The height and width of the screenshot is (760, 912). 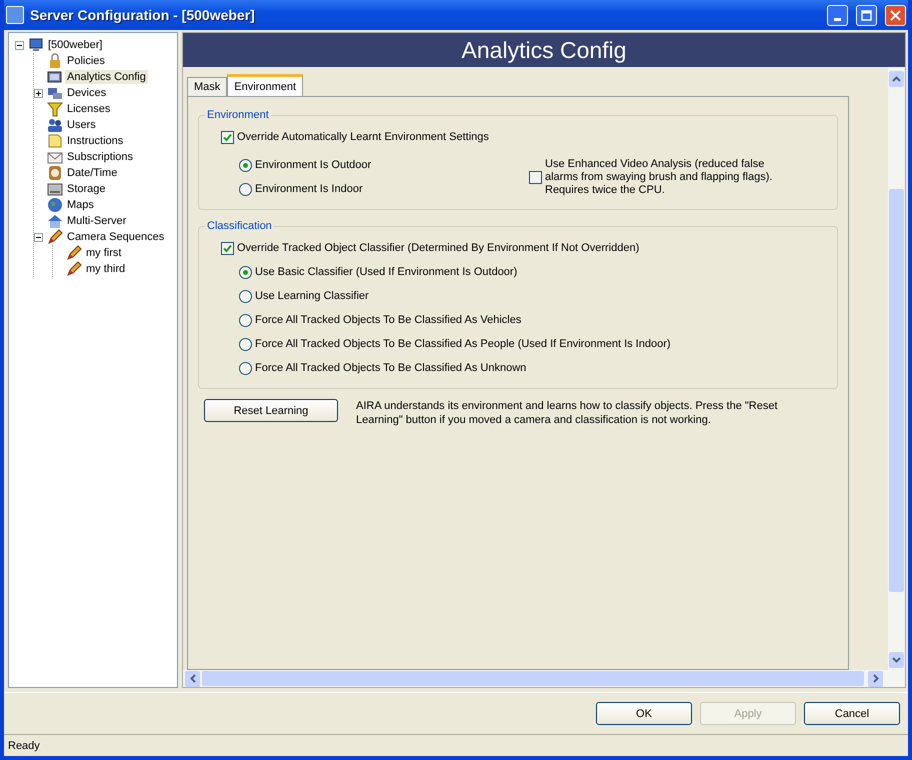 What do you see at coordinates (80, 205) in the screenshot?
I see `tree-item: Maps` at bounding box center [80, 205].